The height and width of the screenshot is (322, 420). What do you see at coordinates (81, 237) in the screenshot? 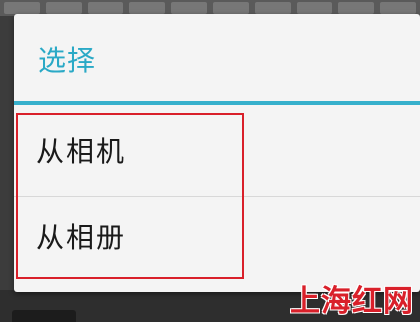
I see `option-label: 从相册` at bounding box center [81, 237].